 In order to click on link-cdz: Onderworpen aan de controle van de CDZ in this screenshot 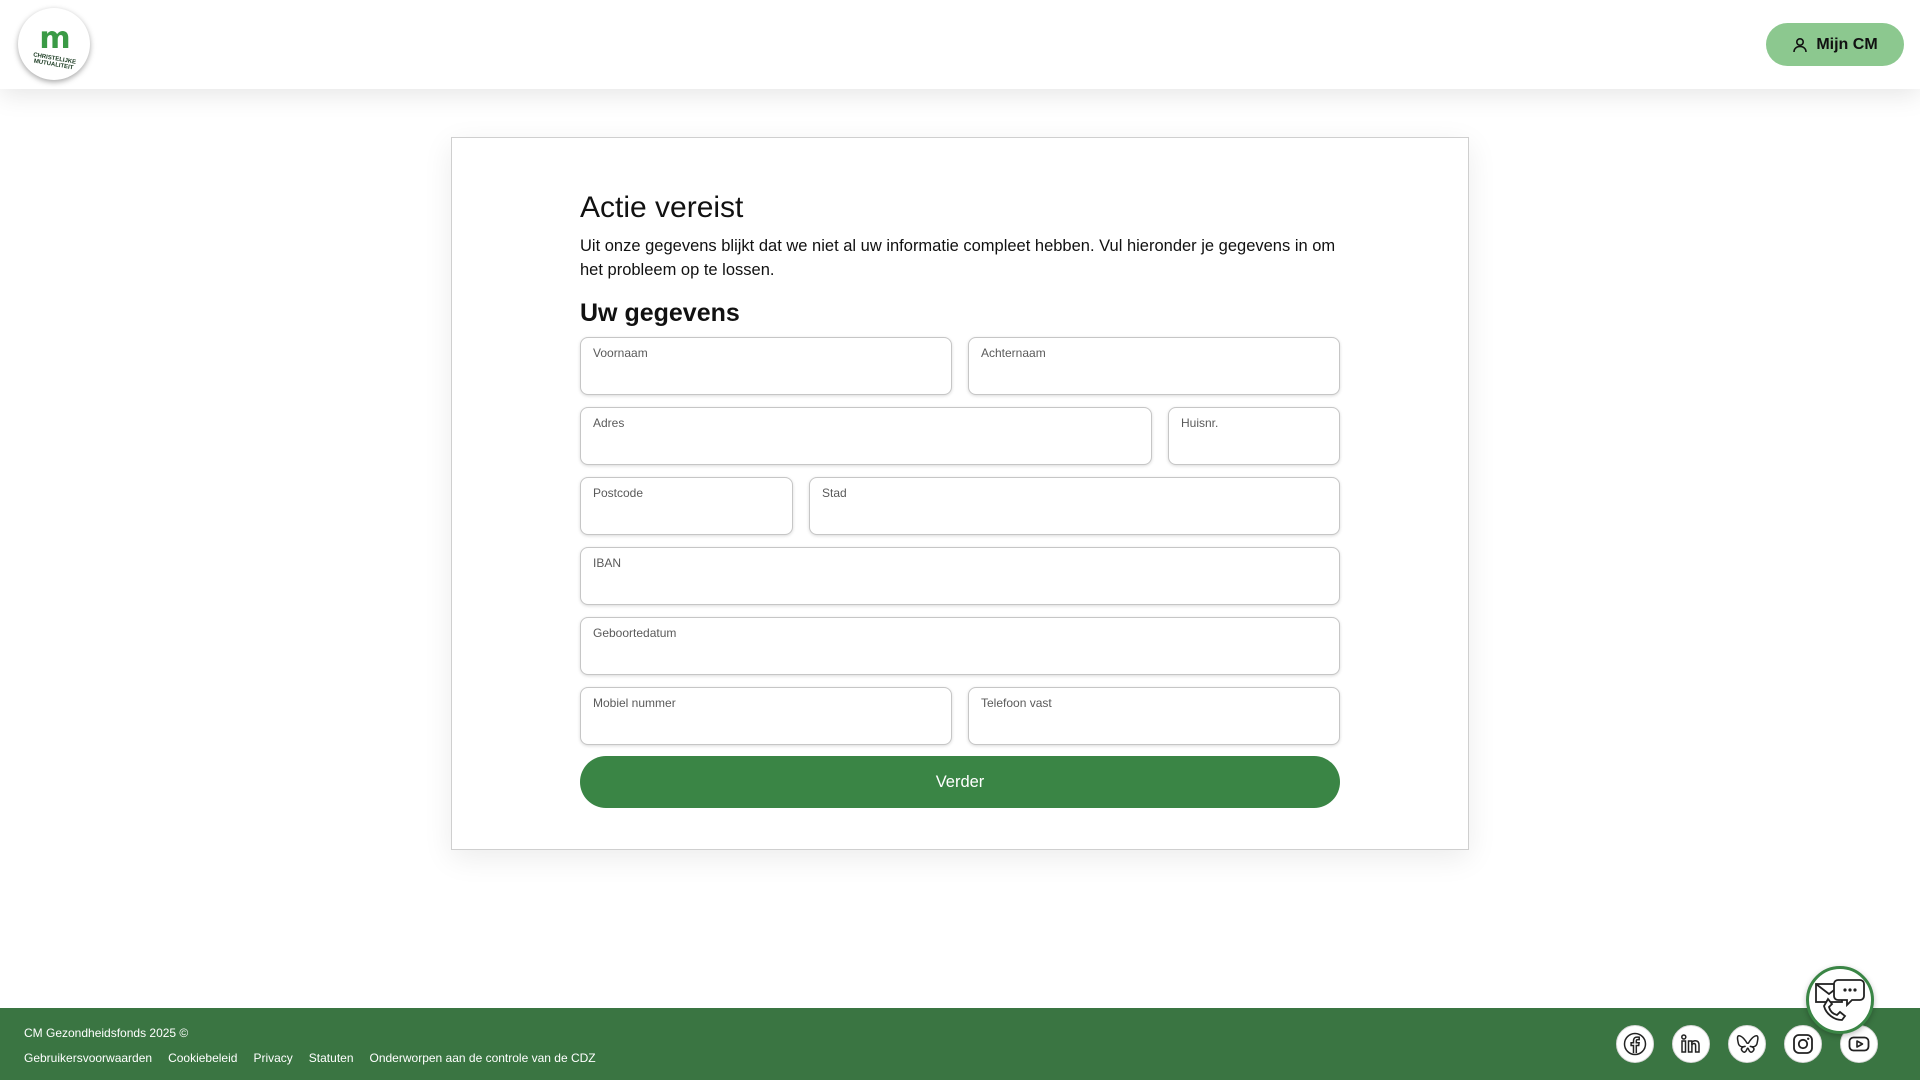, I will do `click(483, 1058)`.